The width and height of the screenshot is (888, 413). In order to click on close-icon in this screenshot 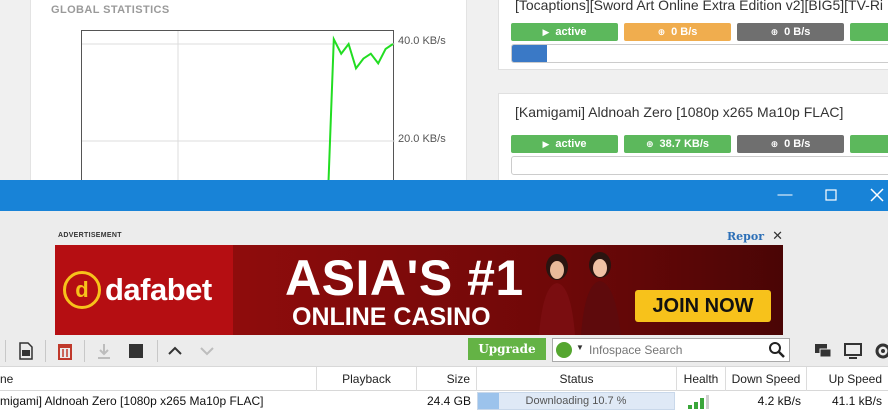, I will do `click(871, 195)`.